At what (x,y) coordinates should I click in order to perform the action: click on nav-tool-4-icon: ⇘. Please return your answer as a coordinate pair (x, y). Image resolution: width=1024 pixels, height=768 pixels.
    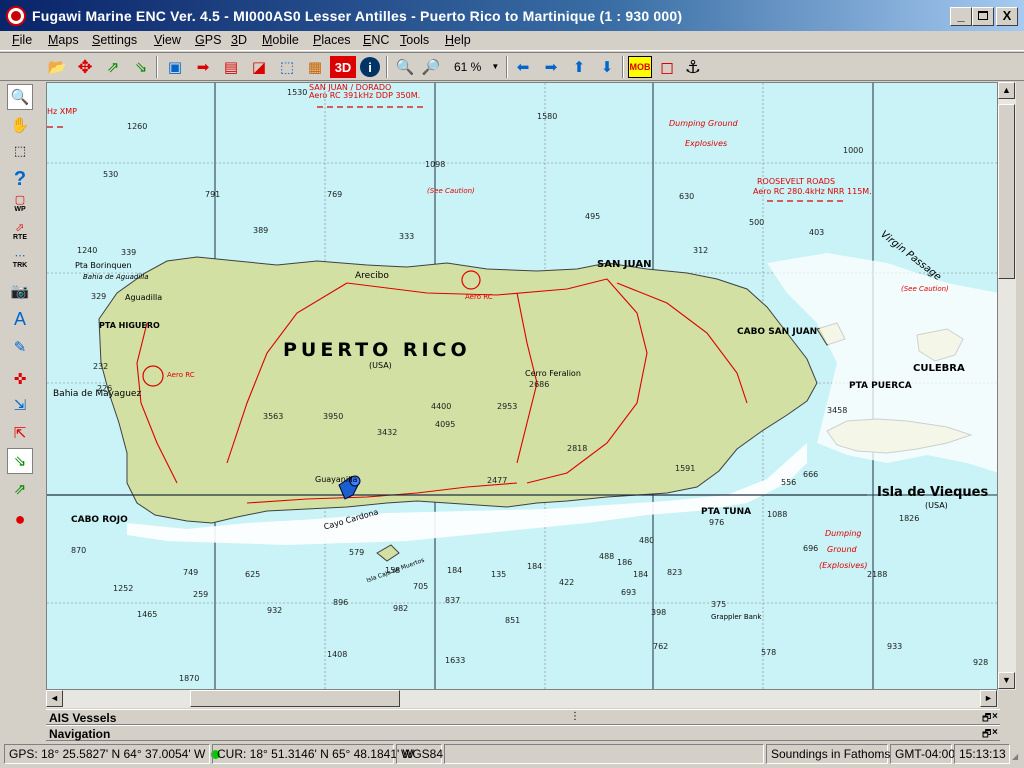
    Looking at the image, I should click on (20, 461).